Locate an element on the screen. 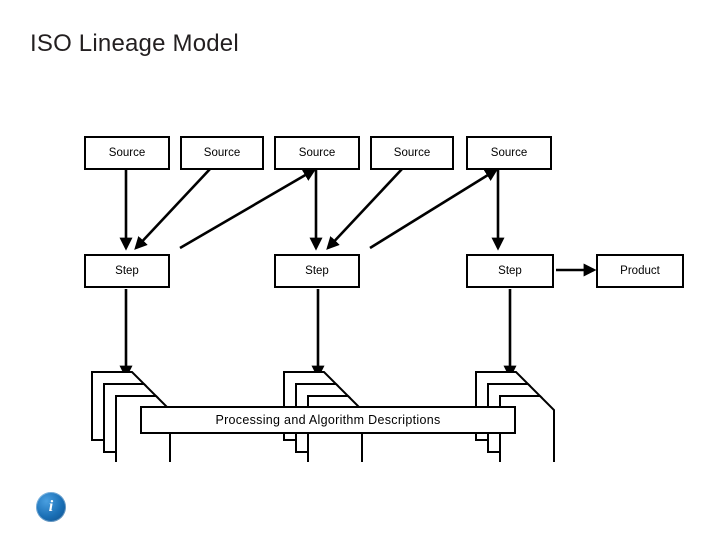 The height and width of the screenshot is (540, 720). connector-diagonal-left is located at coordinates (248, 209).